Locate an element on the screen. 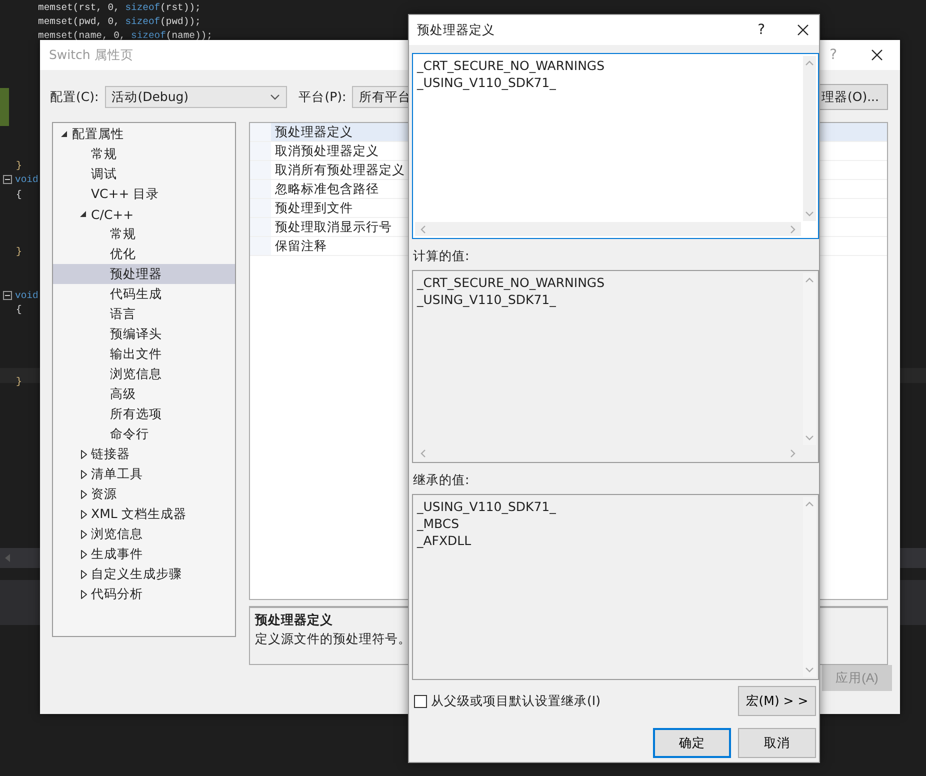 This screenshot has height=776, width=926. text-line: _MBCS is located at coordinates (438, 523).